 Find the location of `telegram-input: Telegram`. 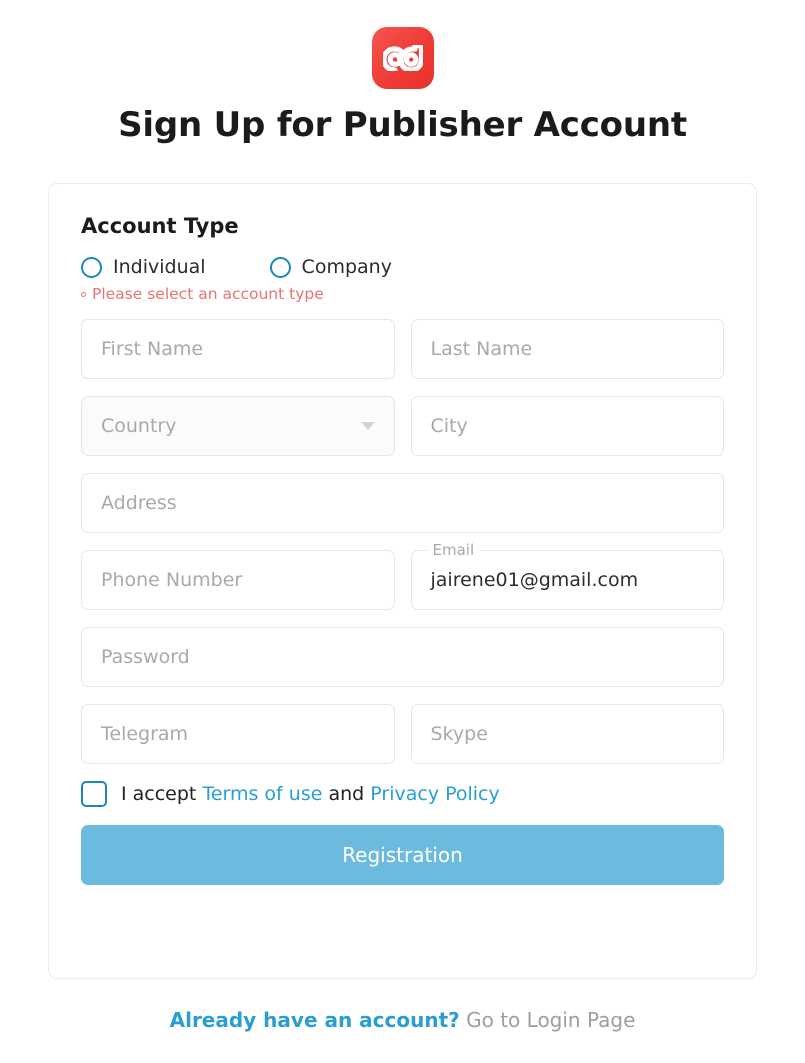

telegram-input: Telegram is located at coordinates (238, 734).